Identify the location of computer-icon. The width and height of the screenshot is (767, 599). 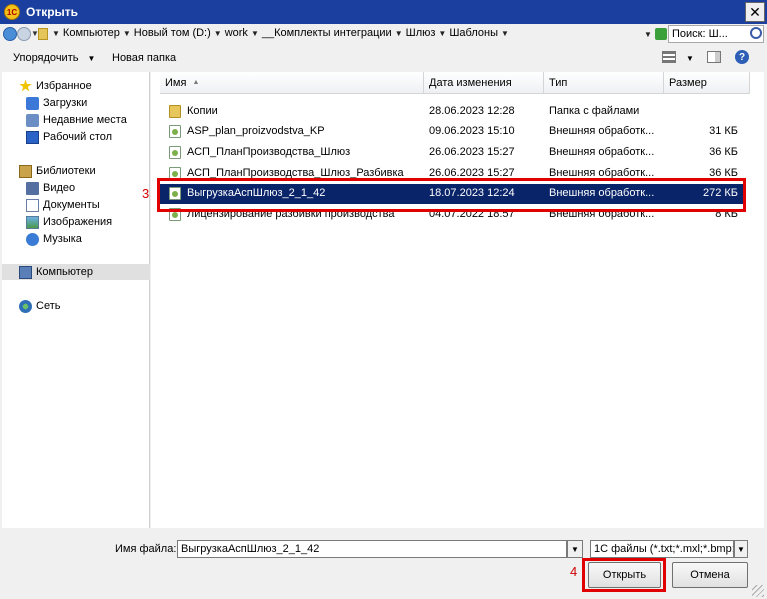
(25, 272).